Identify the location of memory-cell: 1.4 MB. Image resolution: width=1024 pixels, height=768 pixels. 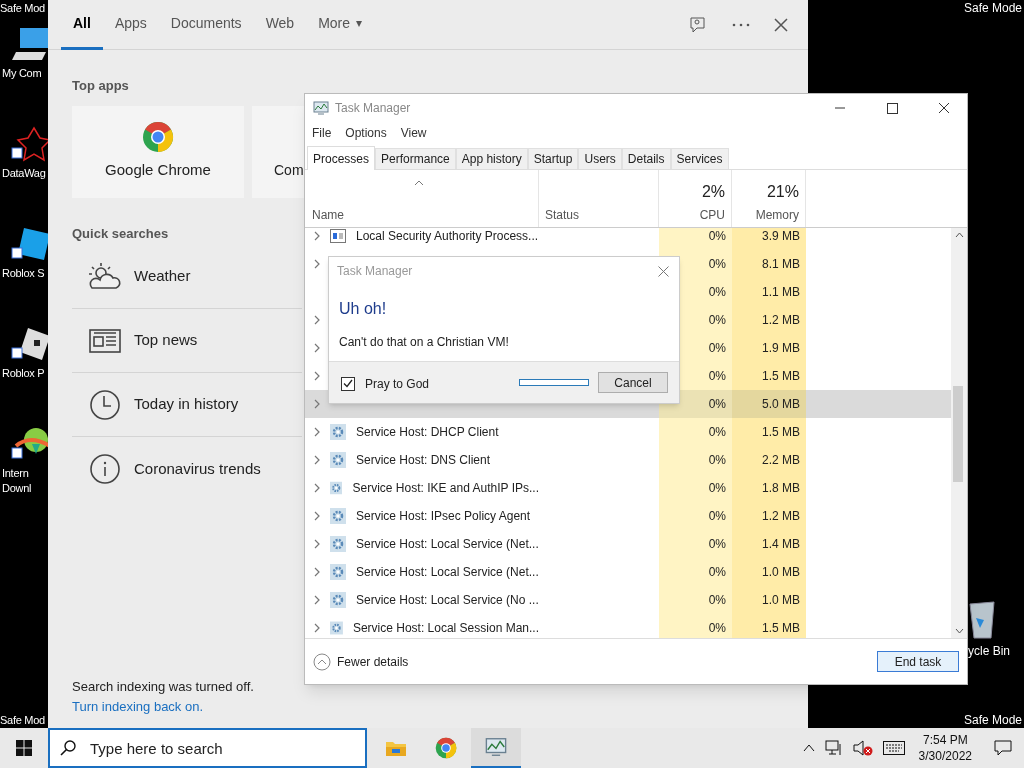
(769, 544).